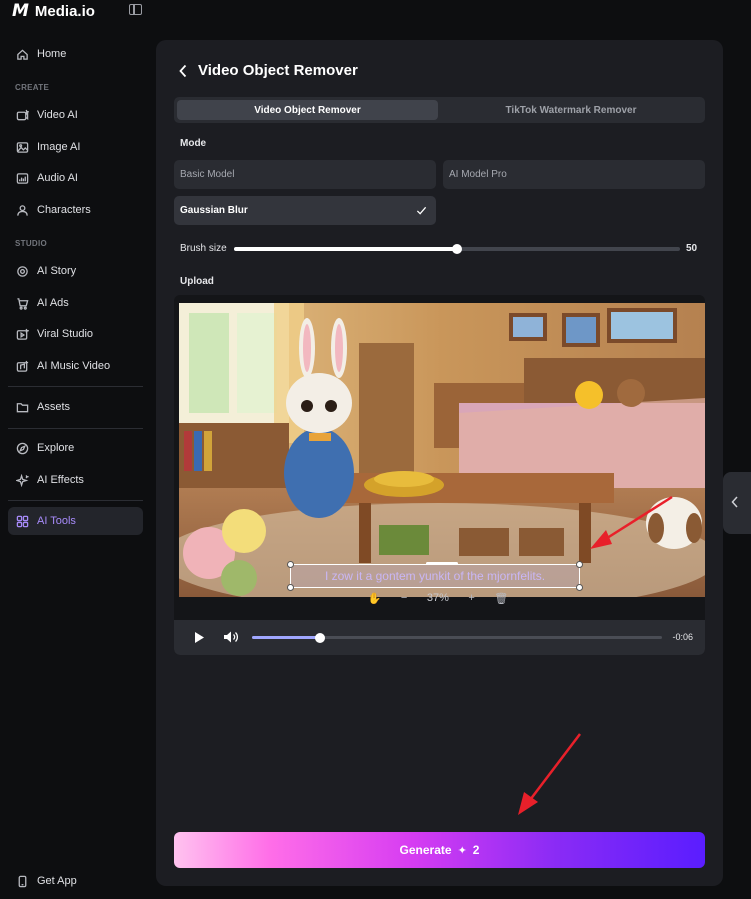 The image size is (751, 899). I want to click on mode-option-label: AI Model Pro, so click(478, 174).